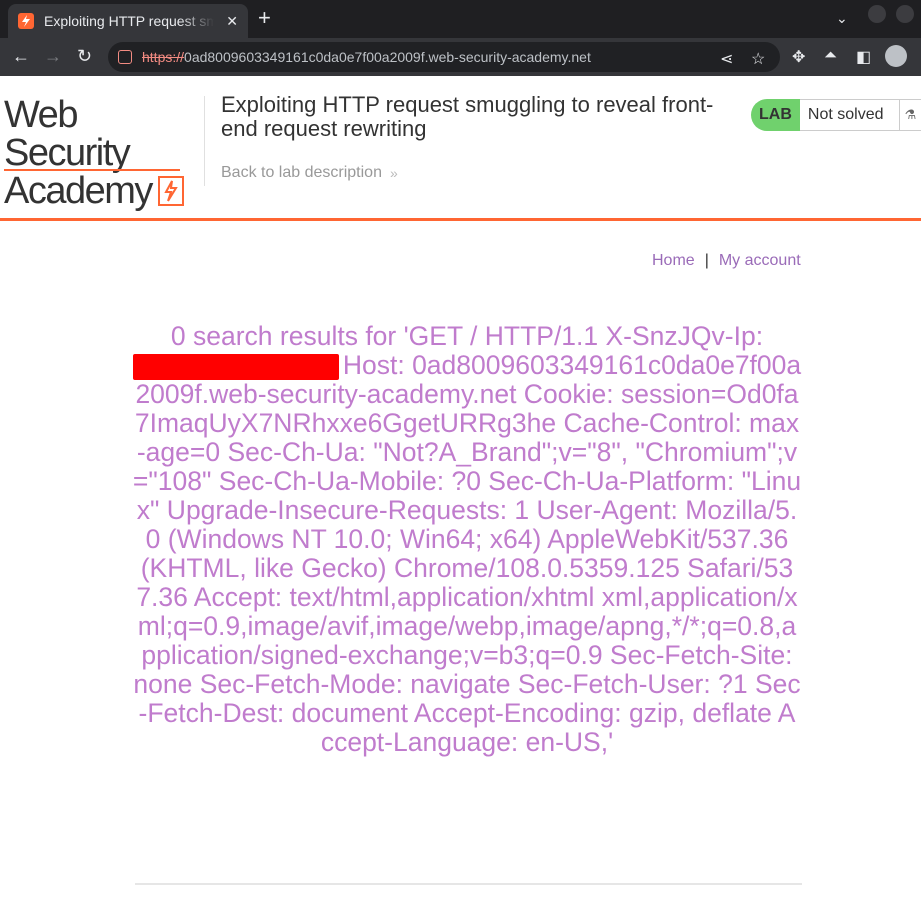 The height and width of the screenshot is (913, 921). Describe the element at coordinates (125, 57) in the screenshot. I see `not-secure-icon` at that location.